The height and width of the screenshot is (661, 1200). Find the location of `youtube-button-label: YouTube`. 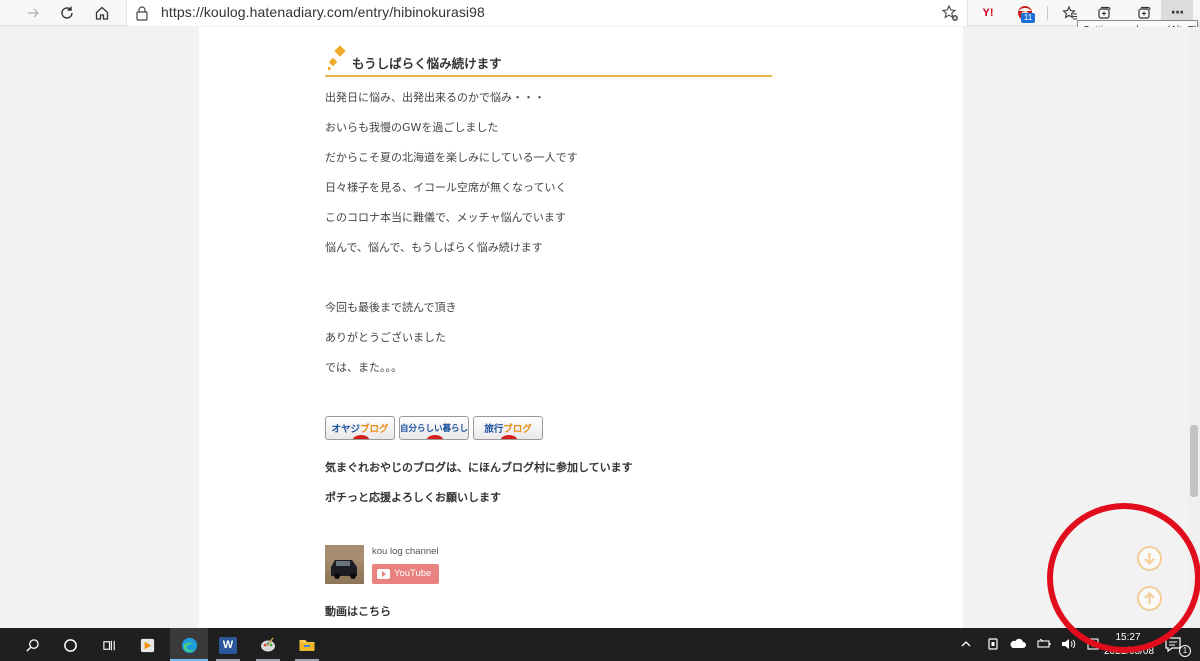

youtube-button-label: YouTube is located at coordinates (413, 573).